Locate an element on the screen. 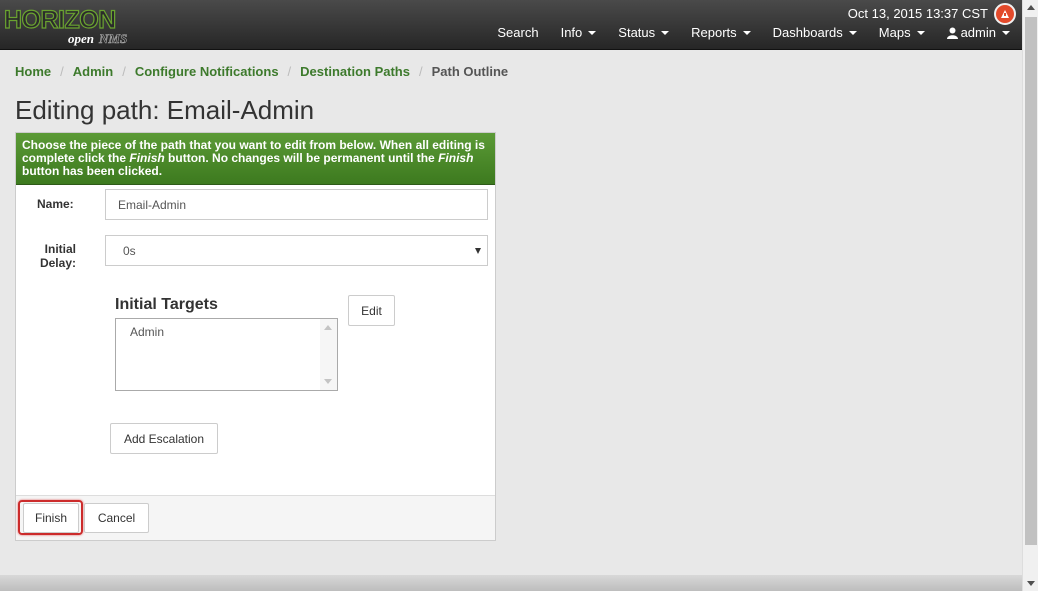 Image resolution: width=1038 pixels, height=591 pixels. nav-status: Status is located at coordinates (644, 32).